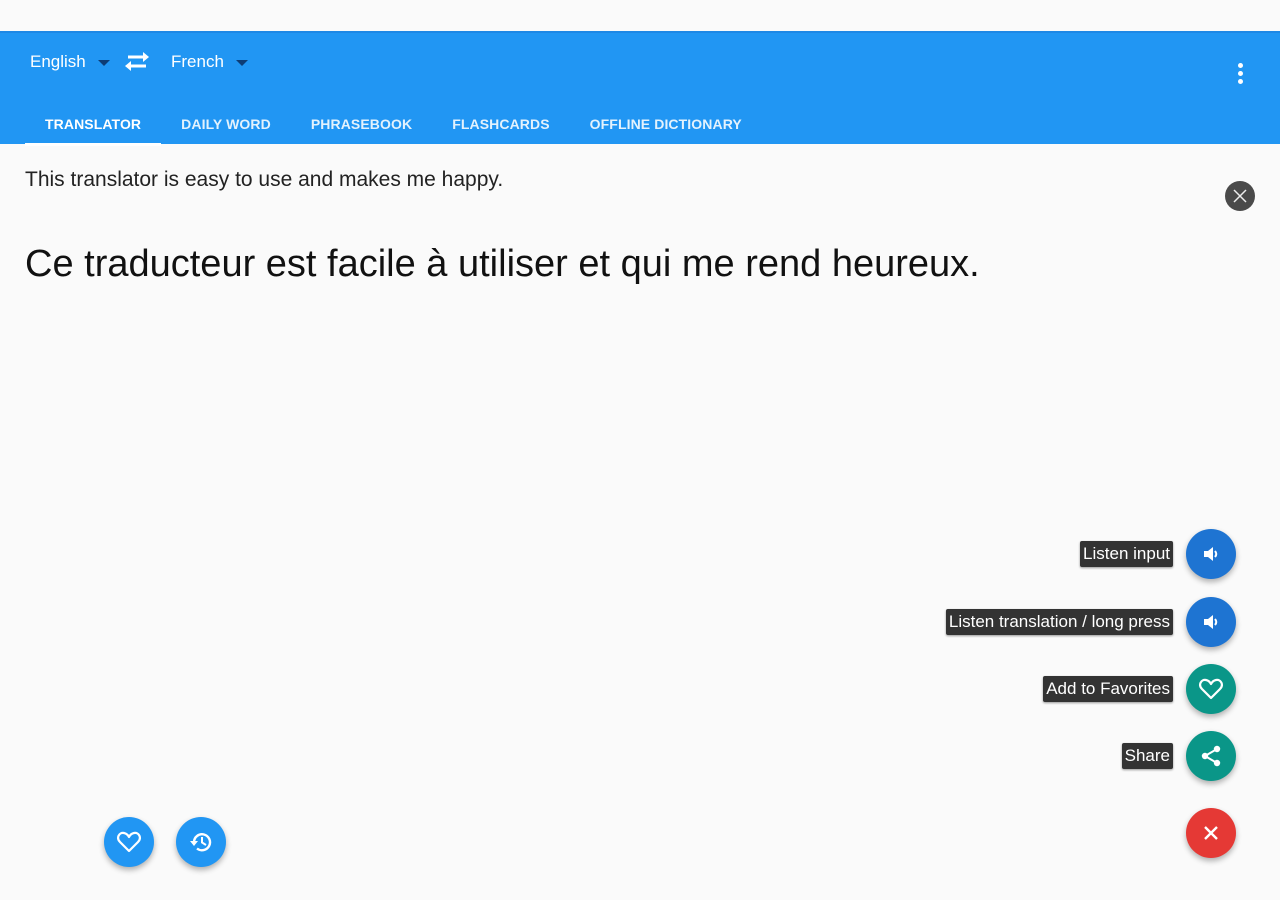  I want to click on listen-input-button, so click(1211, 554).